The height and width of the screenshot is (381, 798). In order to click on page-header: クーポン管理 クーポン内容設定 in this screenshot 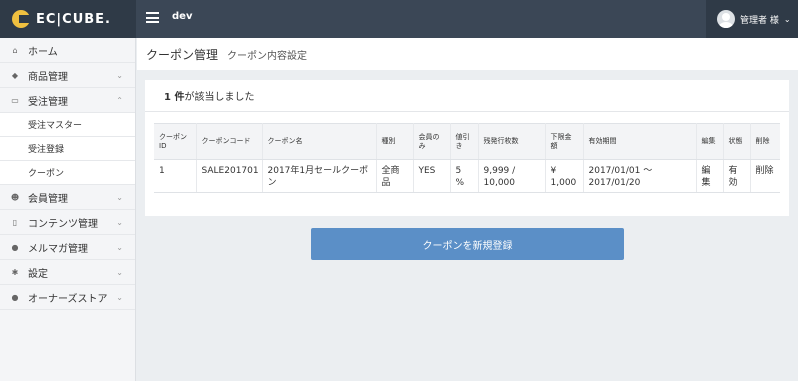, I will do `click(467, 54)`.